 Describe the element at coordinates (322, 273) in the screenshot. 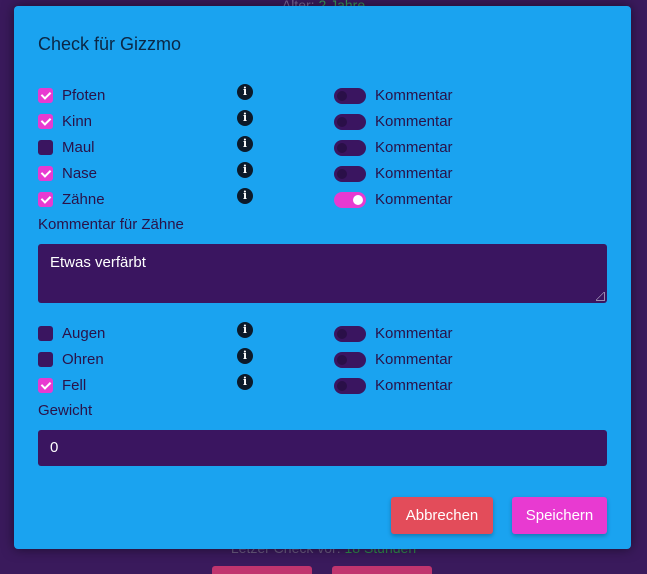

I see `comment-textarea: Etwas verfärbt` at that location.